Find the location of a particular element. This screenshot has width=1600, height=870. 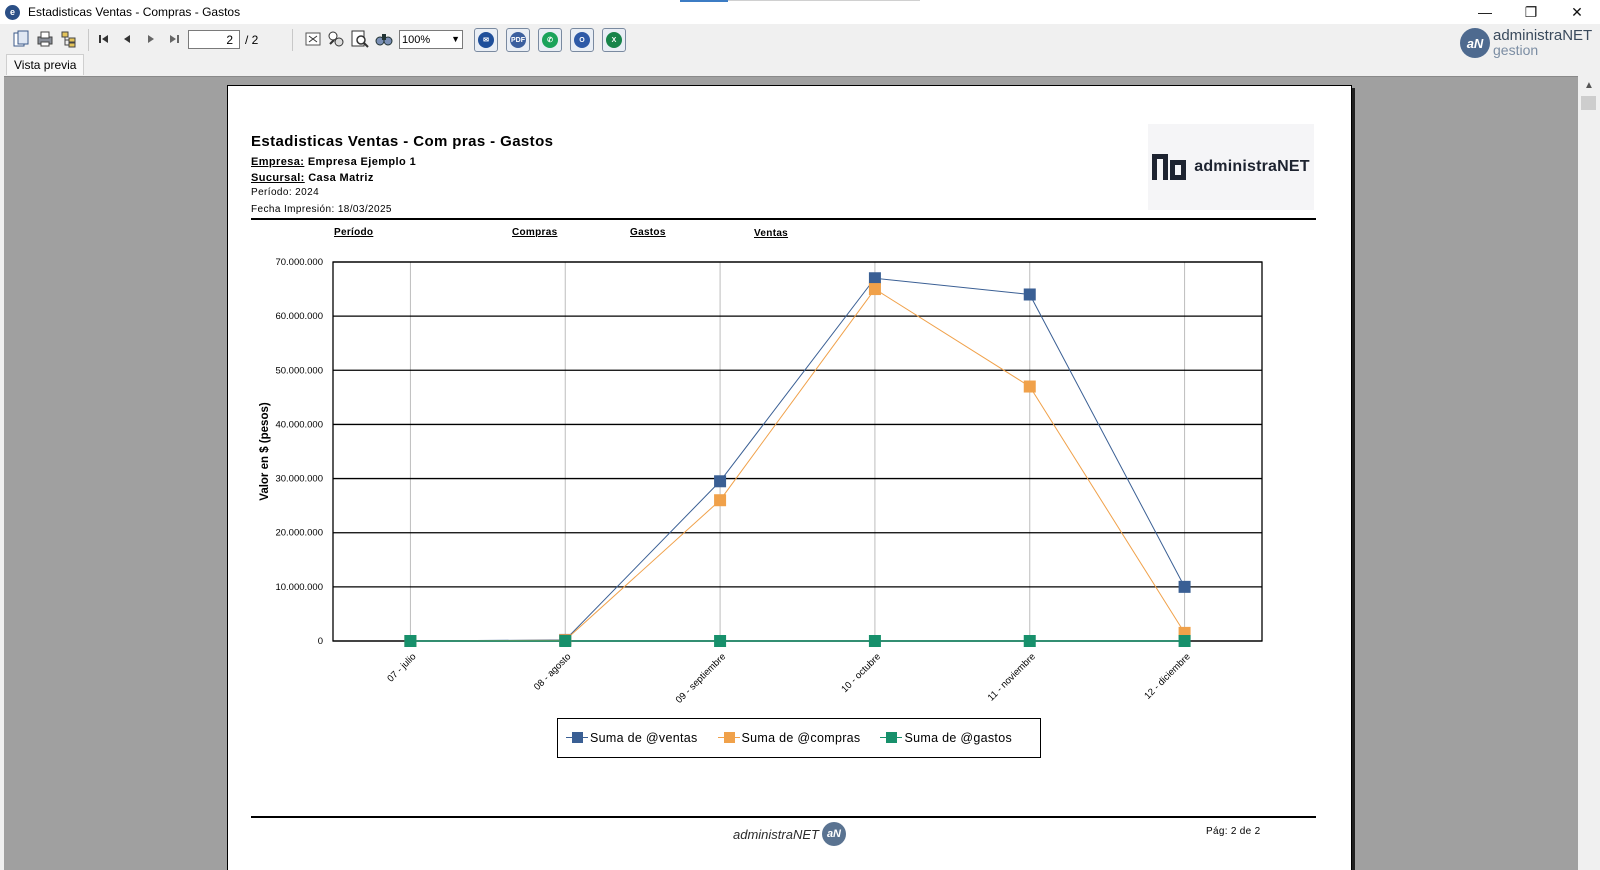

legend-label-ventas: Suma de @ventas is located at coordinates (644, 738).